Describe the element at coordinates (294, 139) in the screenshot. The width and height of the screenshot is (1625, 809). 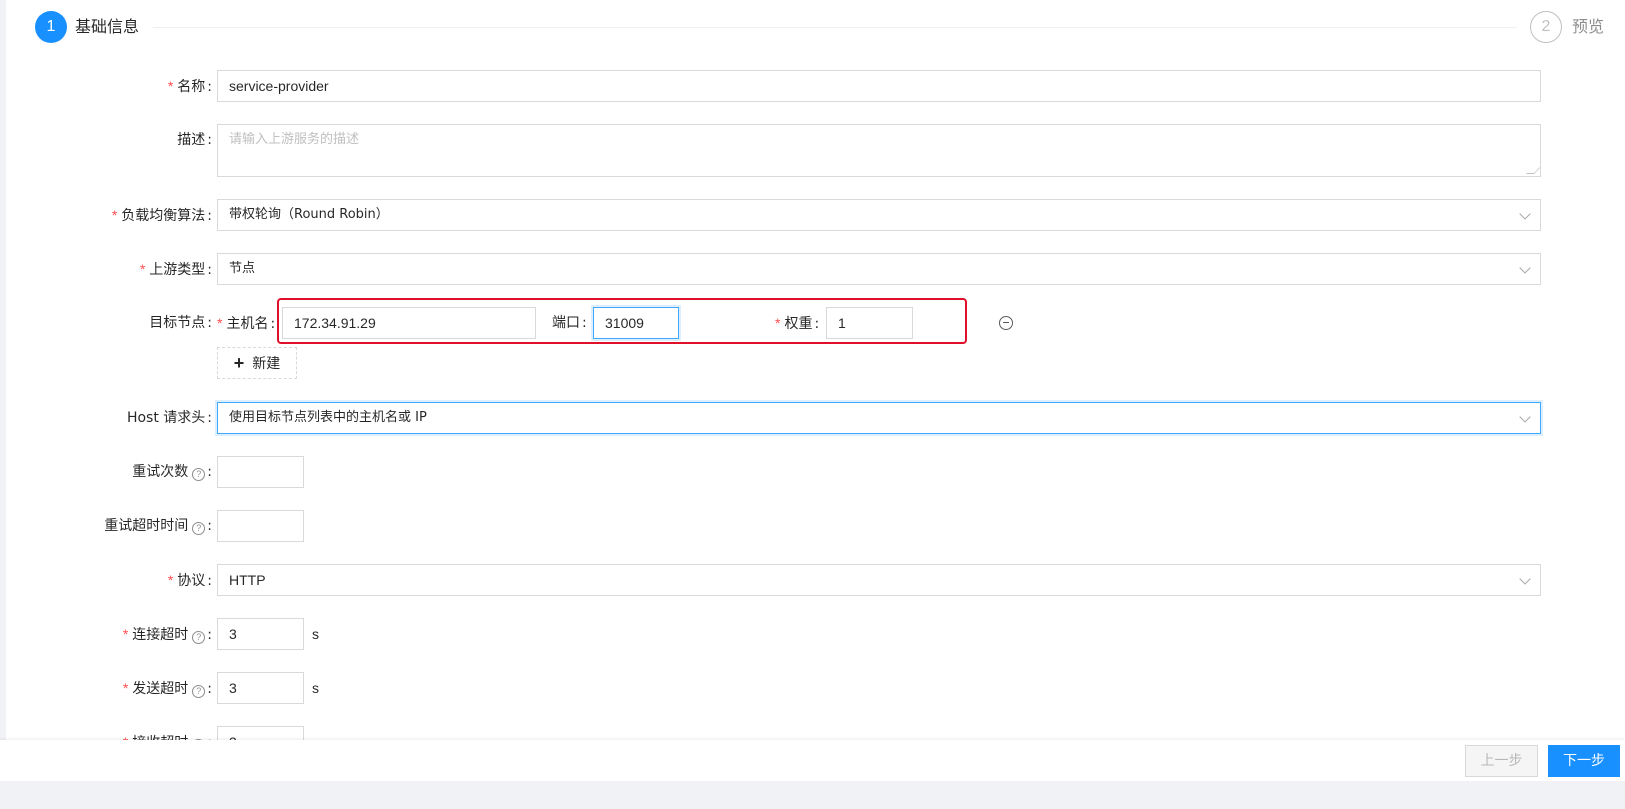
I see `description-placeholder: 请输入上游服务的描述` at that location.